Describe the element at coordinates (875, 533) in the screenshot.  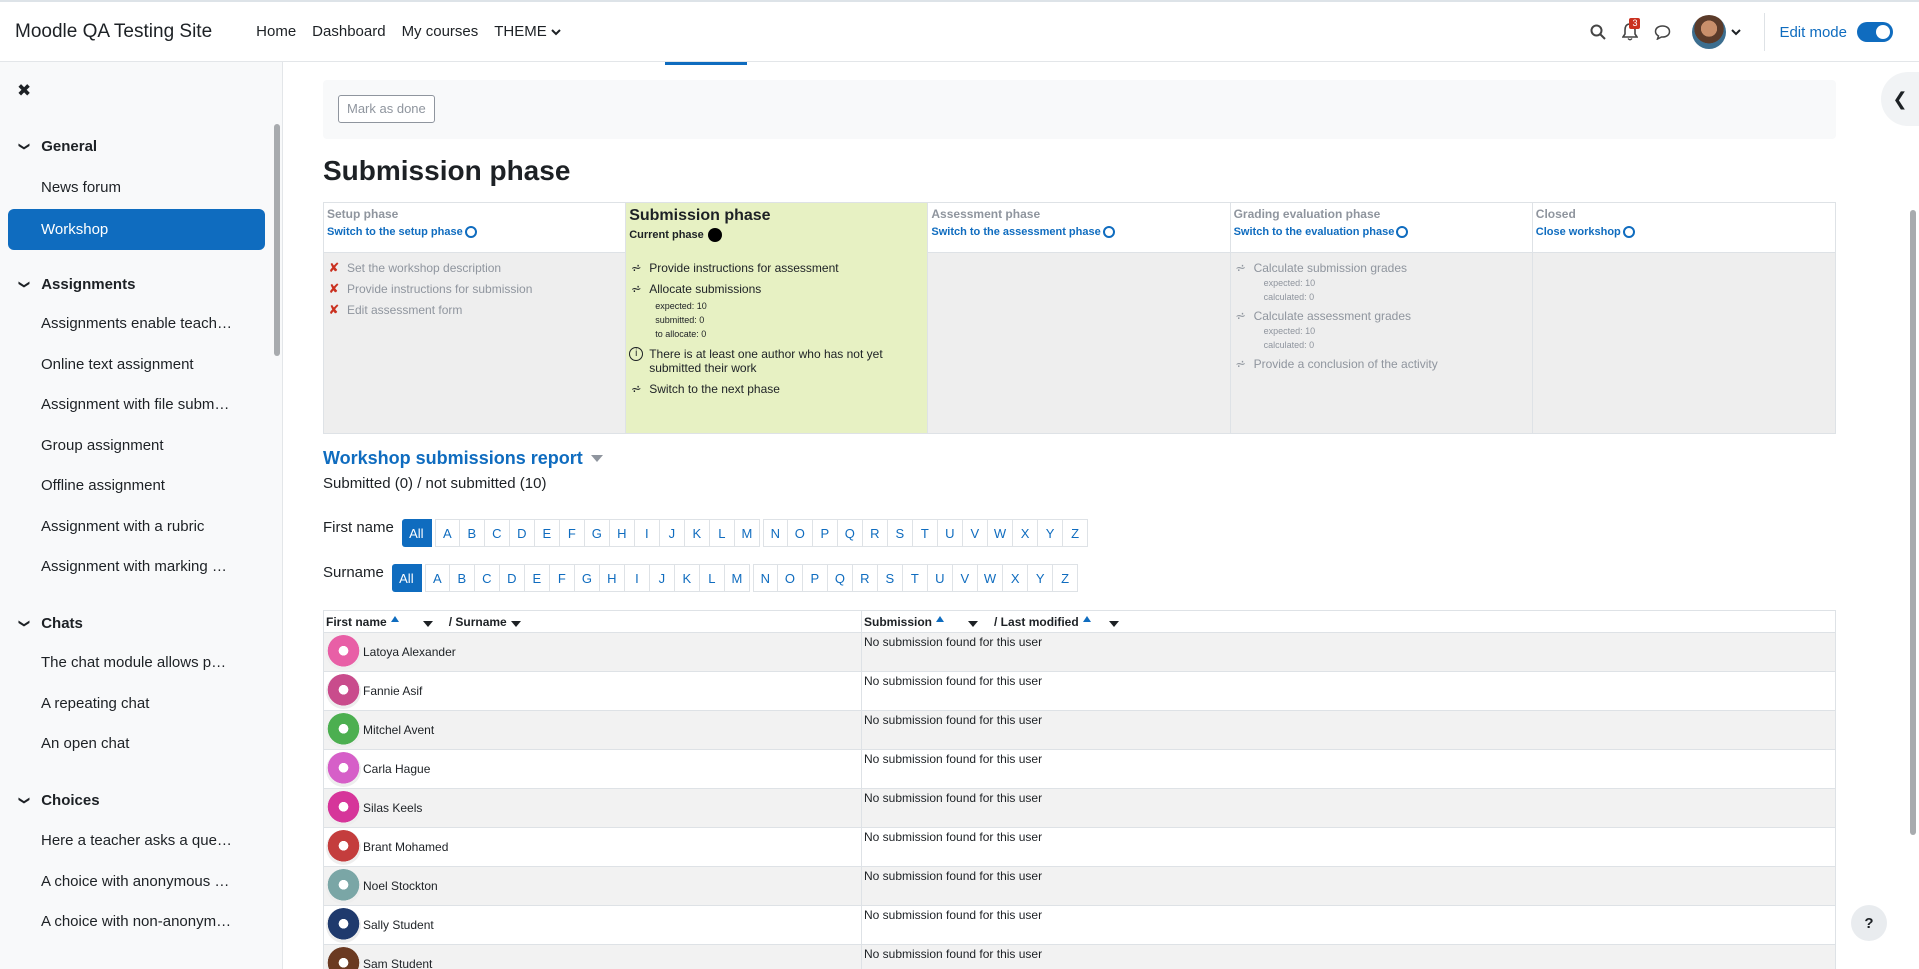
I see `firstname-letter-r: R` at that location.